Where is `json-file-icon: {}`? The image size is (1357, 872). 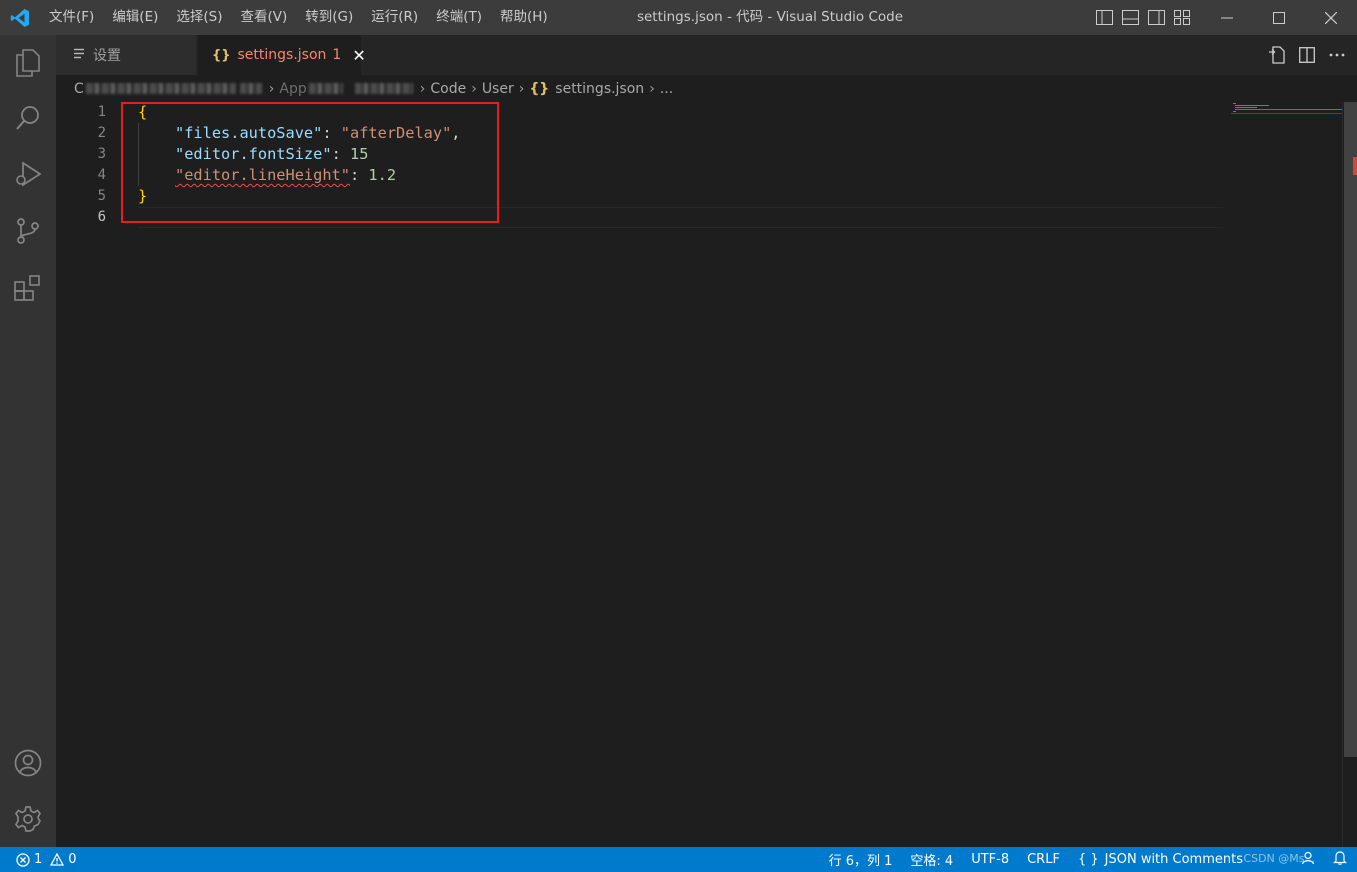
json-file-icon: {} is located at coordinates (221, 55).